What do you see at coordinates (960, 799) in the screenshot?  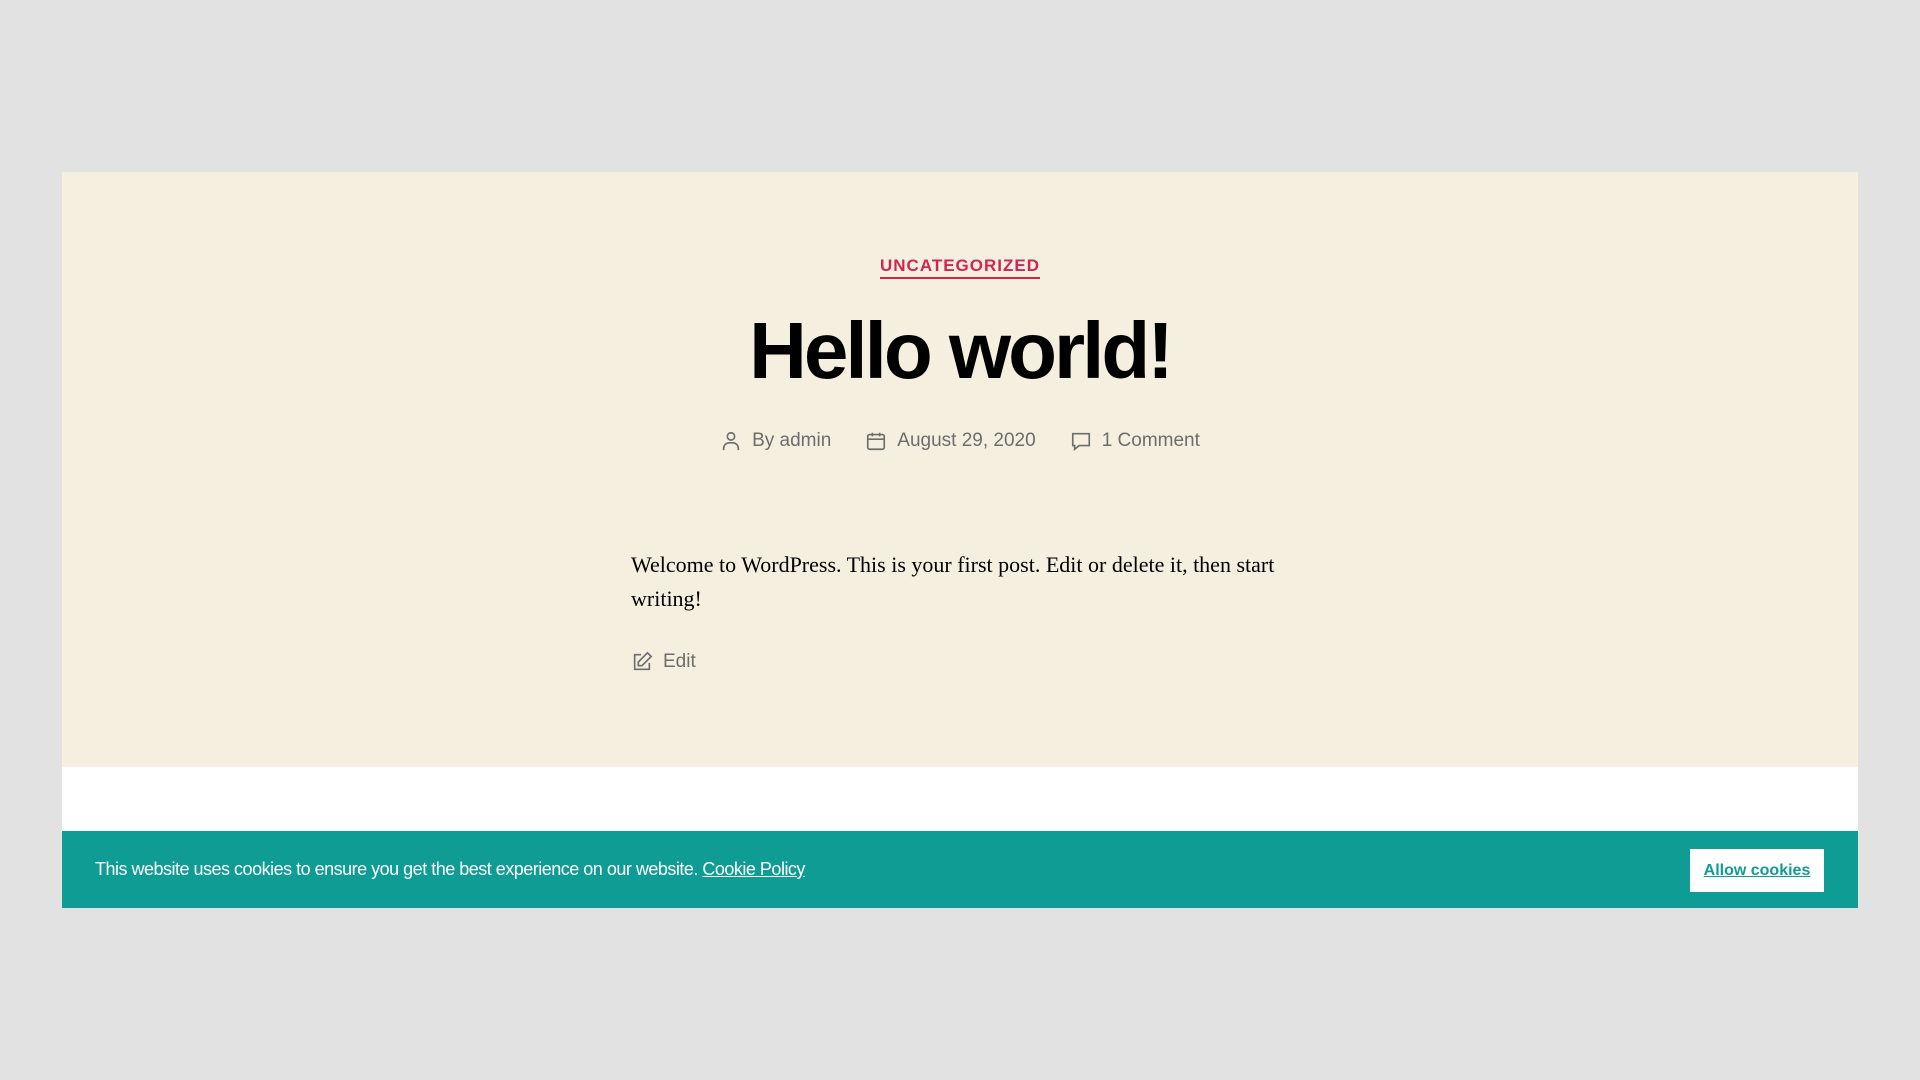 I see `content-area` at bounding box center [960, 799].